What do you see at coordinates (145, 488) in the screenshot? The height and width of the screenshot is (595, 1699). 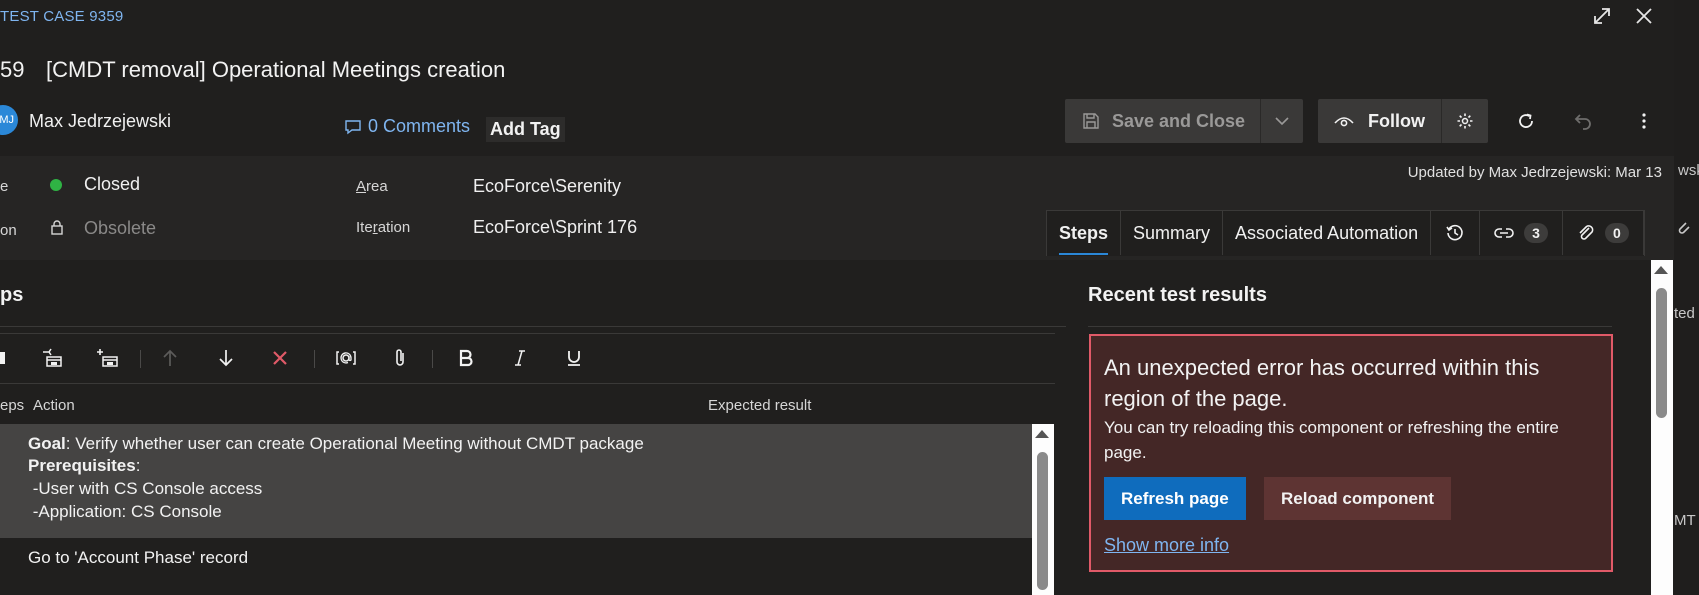 I see `step-prerequisite-item: -User with CS Console access` at bounding box center [145, 488].